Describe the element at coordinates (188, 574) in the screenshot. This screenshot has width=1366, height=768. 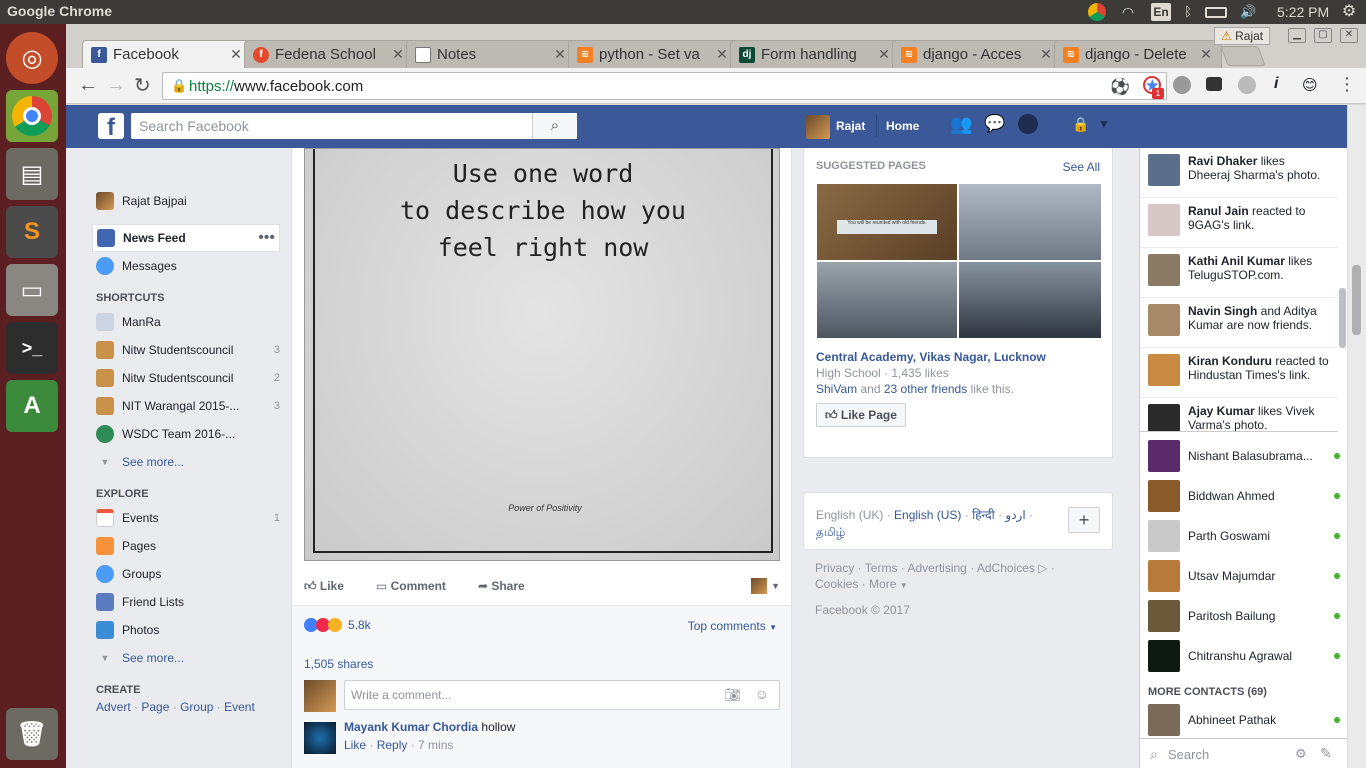
I see `explore-item-groups: Groups` at that location.